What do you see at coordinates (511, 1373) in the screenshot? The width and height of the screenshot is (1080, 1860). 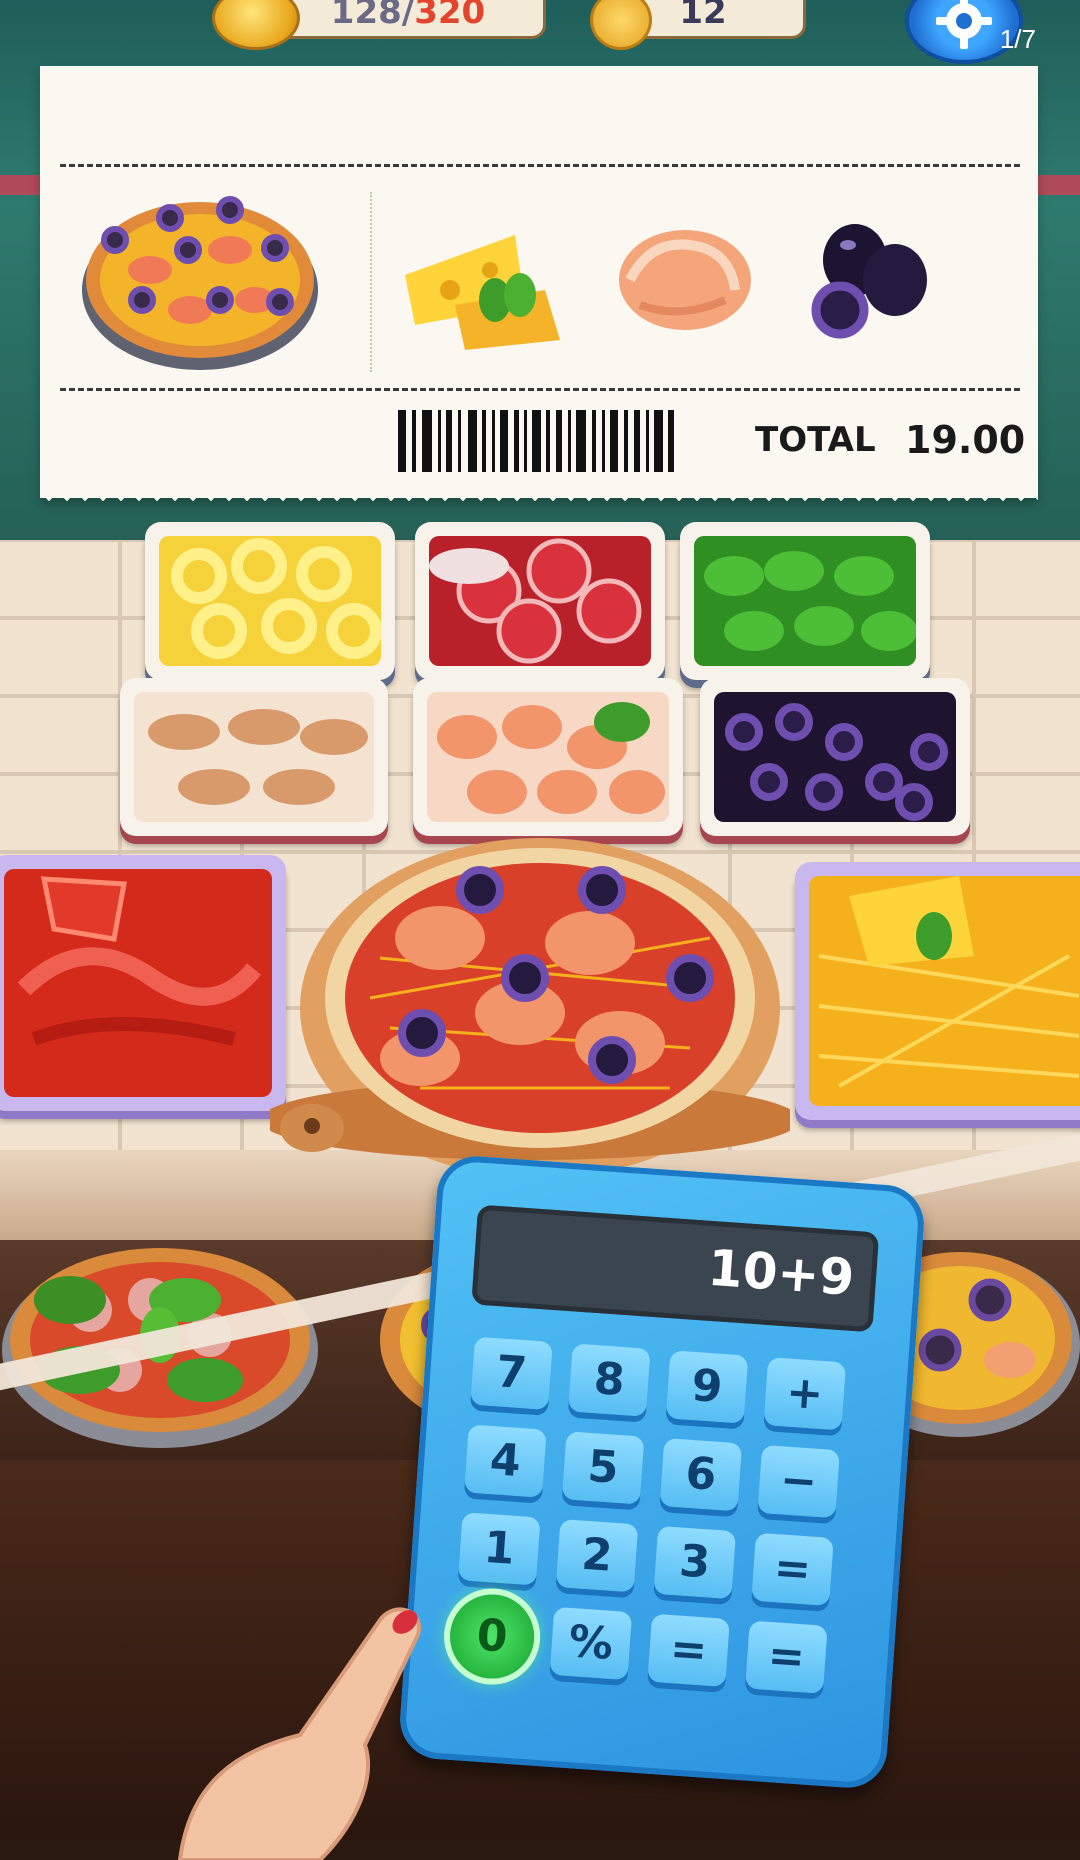 I see `key-7: 7` at bounding box center [511, 1373].